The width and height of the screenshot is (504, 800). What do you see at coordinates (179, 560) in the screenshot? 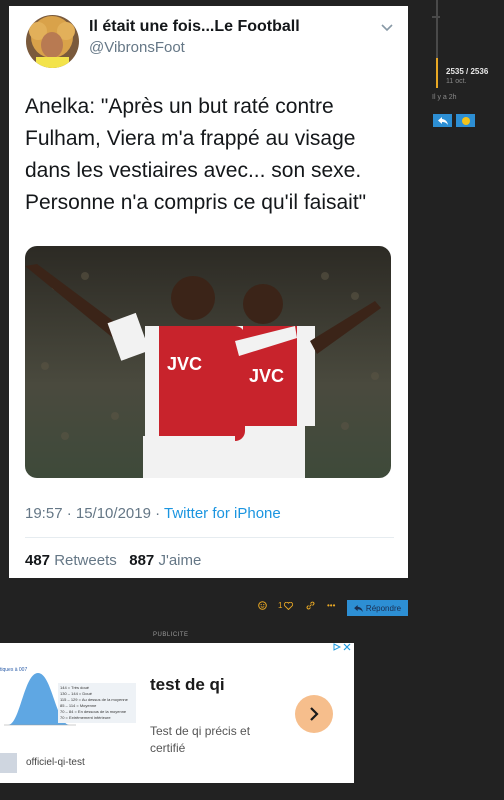
I see `likes-label: J'aime` at bounding box center [179, 560].